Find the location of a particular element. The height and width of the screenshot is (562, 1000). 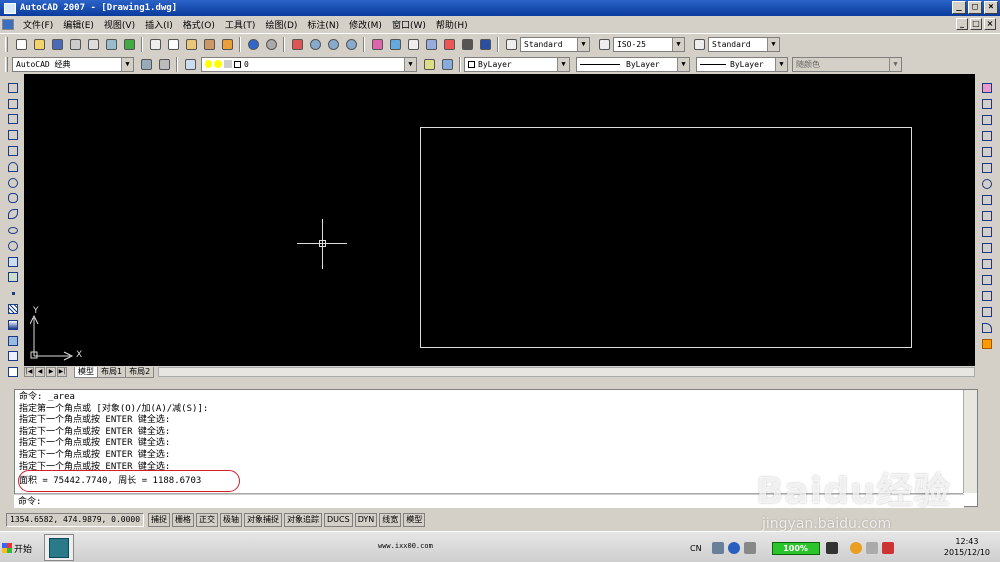

text-style-select: Standard ▼ is located at coordinates (555, 44).